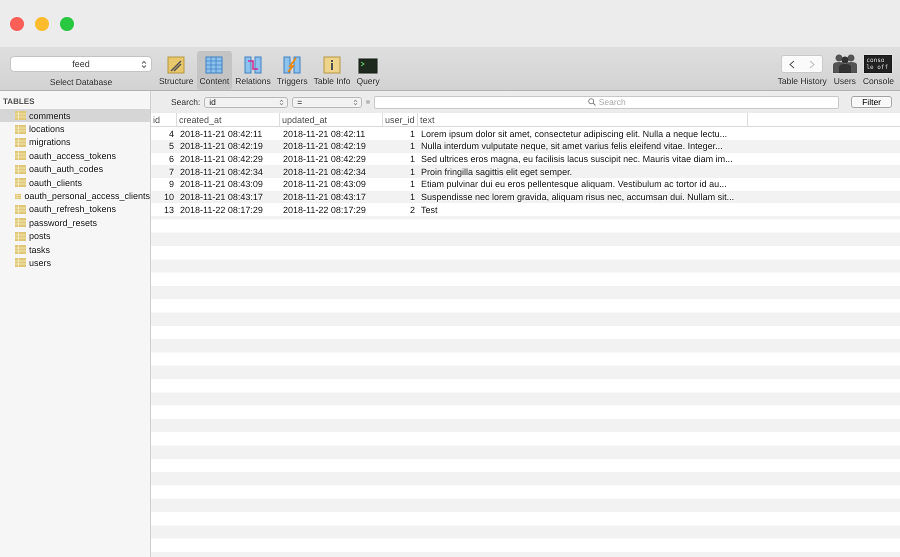 The height and width of the screenshot is (557, 900). What do you see at coordinates (246, 102) in the screenshot?
I see `column-select: id` at bounding box center [246, 102].